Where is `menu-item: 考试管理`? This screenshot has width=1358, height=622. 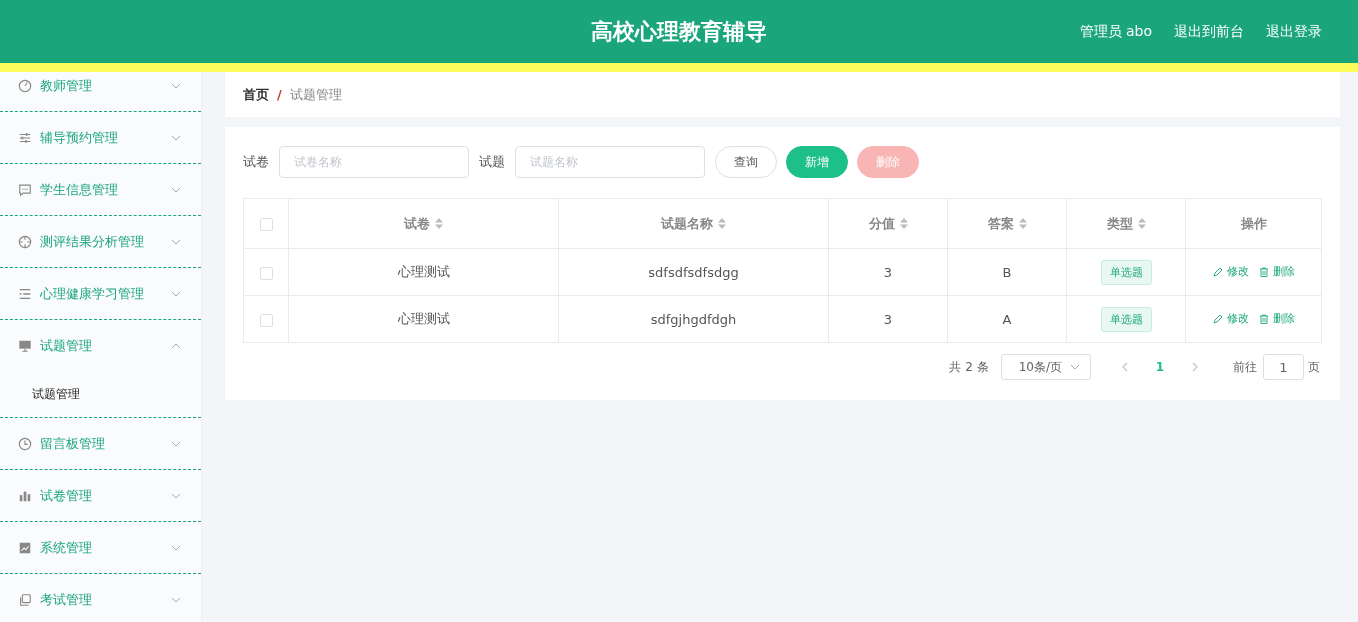 menu-item: 考试管理 is located at coordinates (100, 598).